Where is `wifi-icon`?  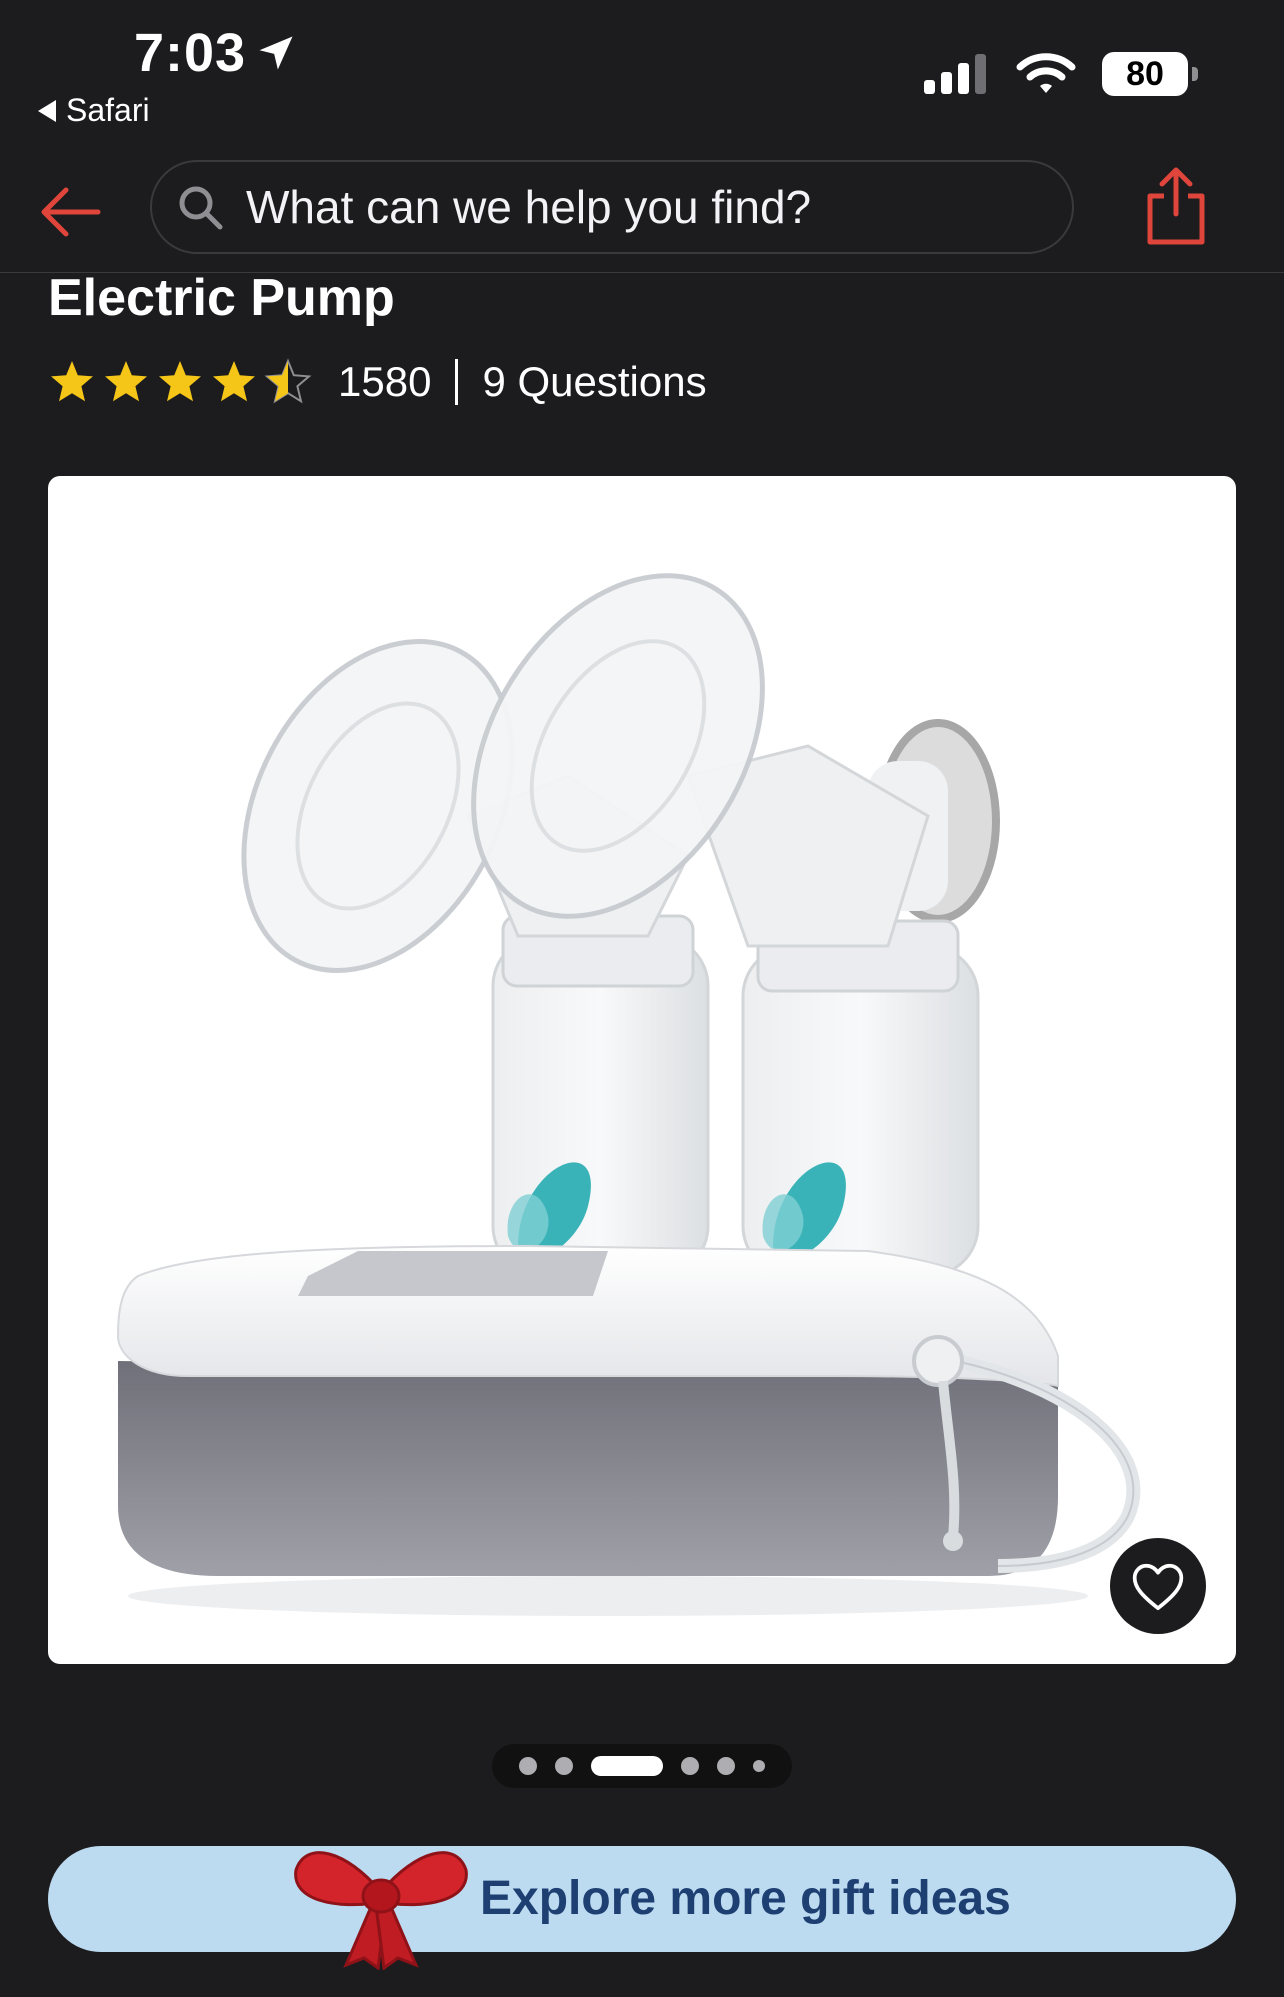
wifi-icon is located at coordinates (1046, 73).